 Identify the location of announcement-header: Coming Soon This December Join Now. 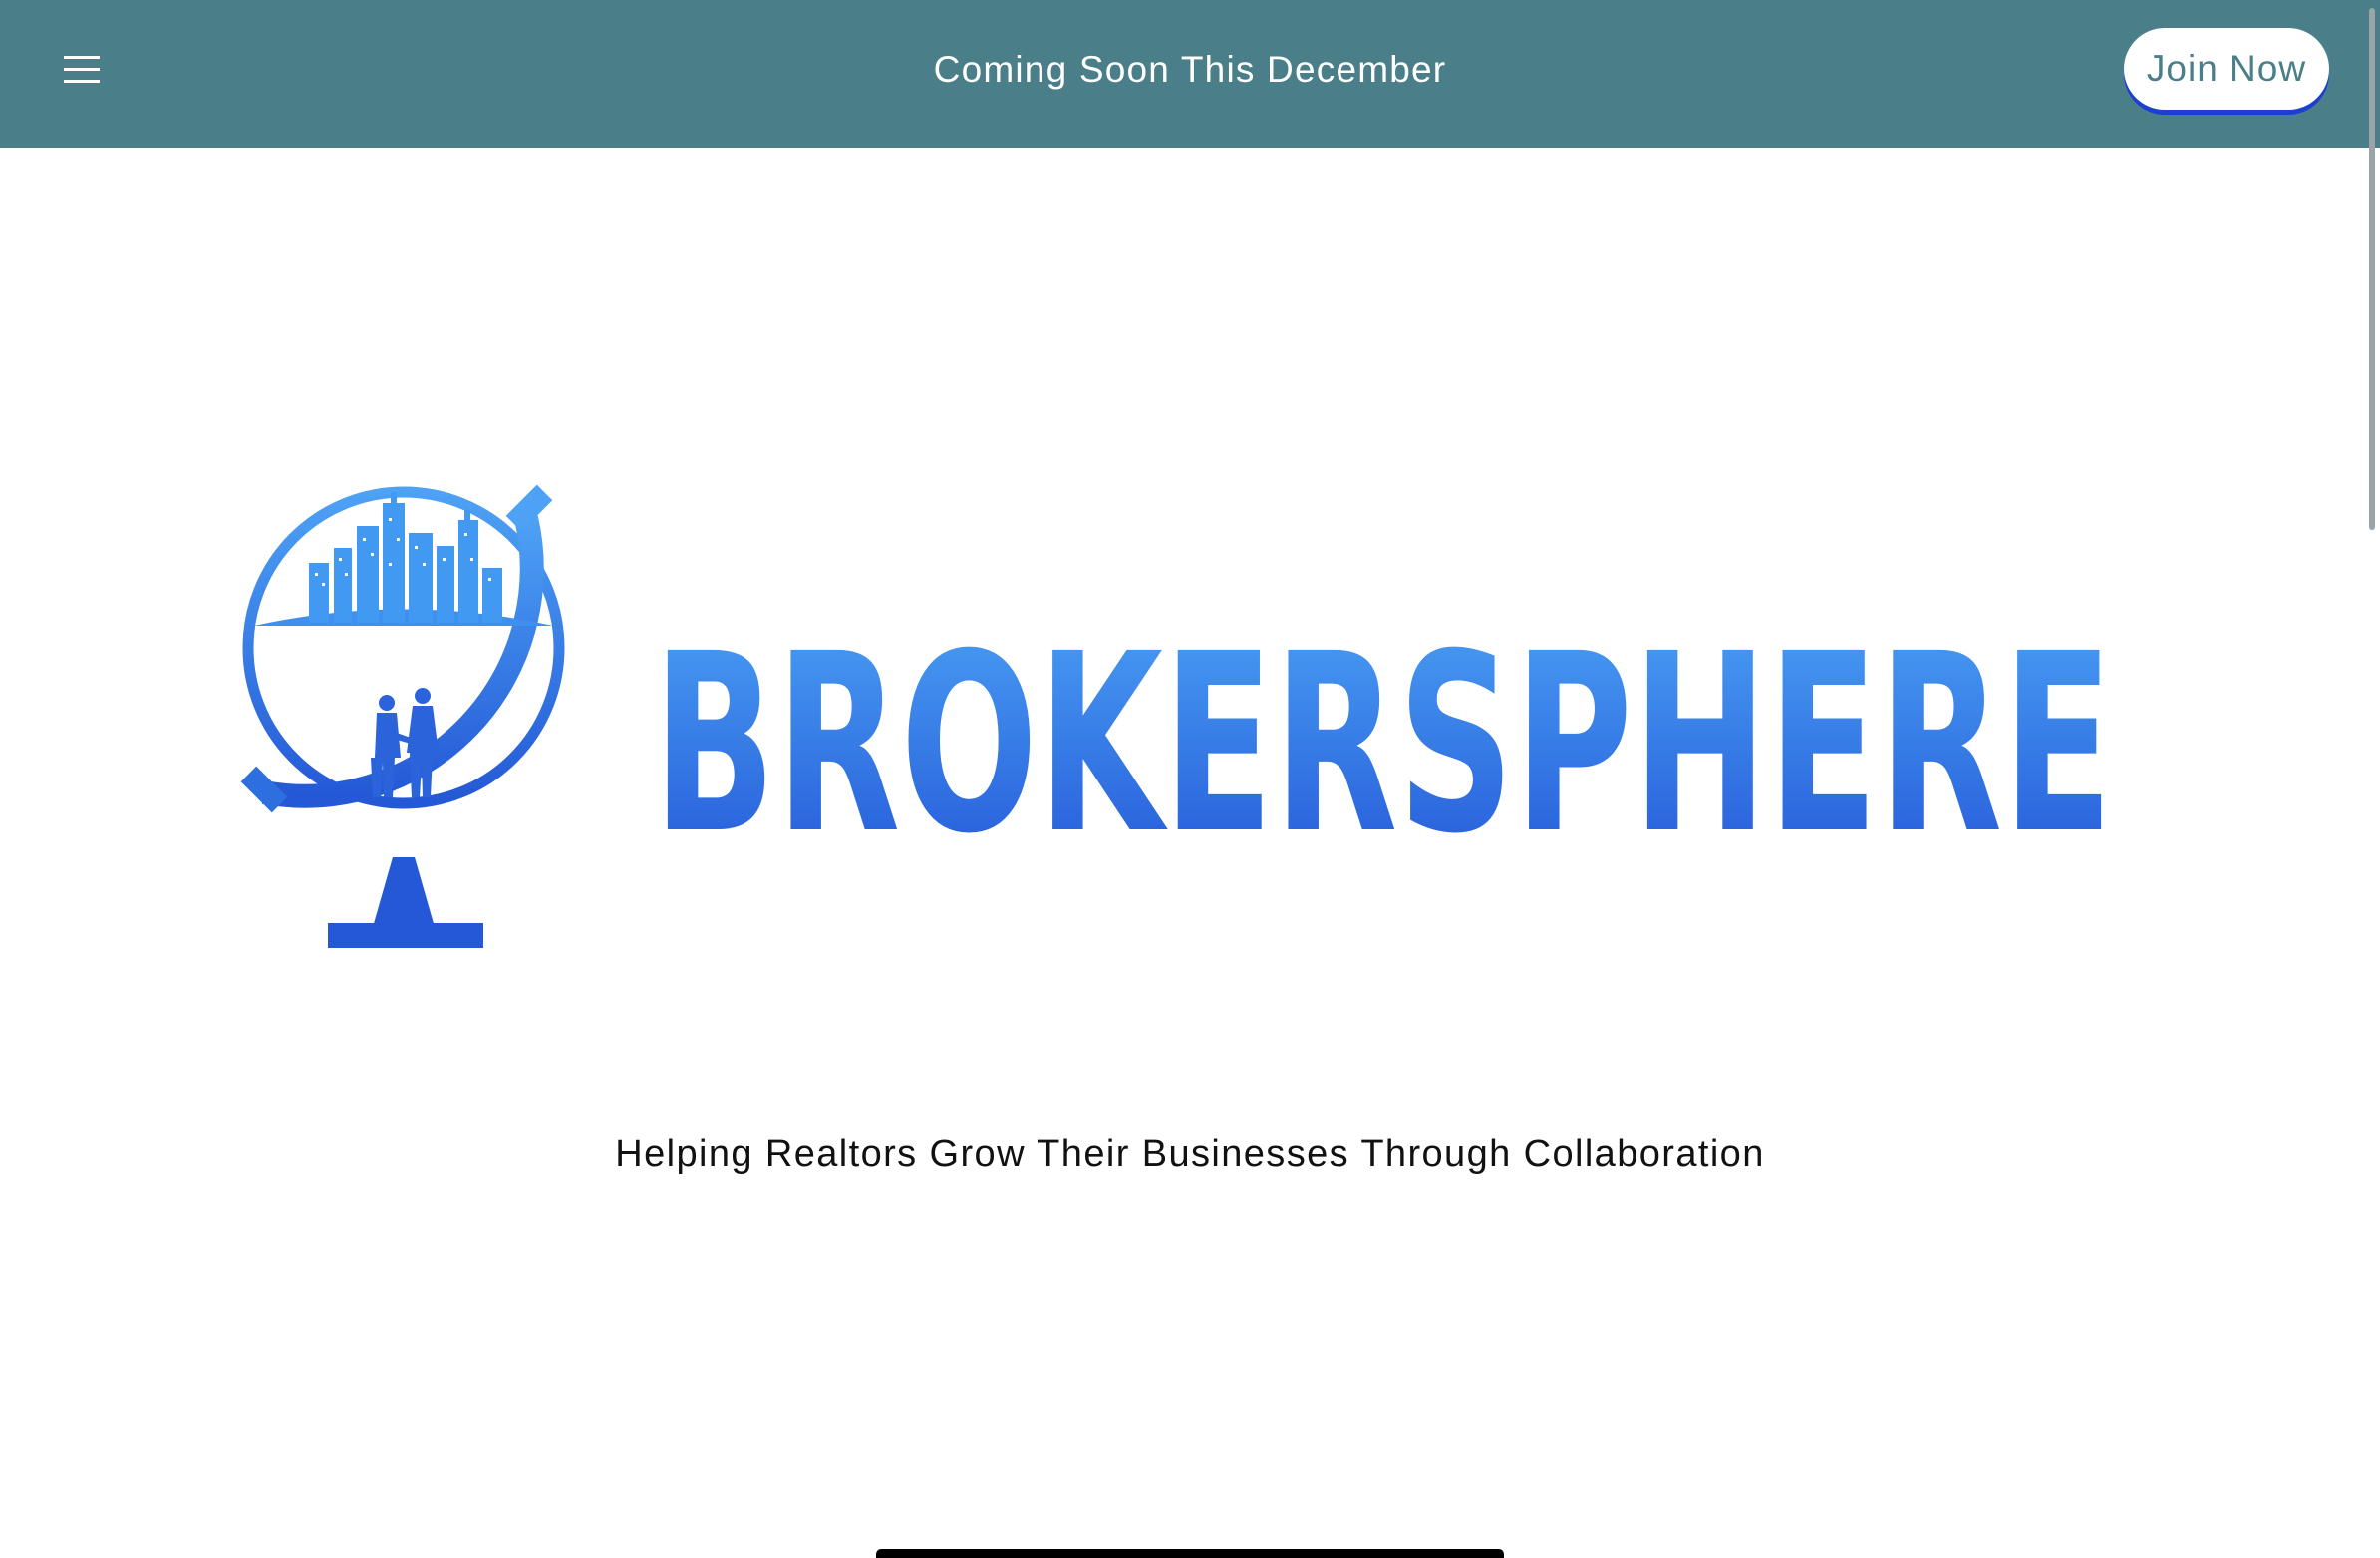
(1190, 74).